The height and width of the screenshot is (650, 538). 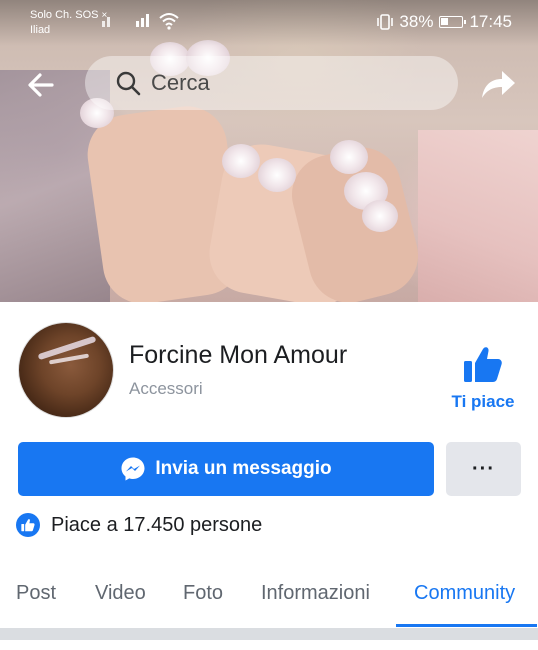 What do you see at coordinates (64, 15) in the screenshot?
I see `carrier-name: Solo Ch. SOS` at bounding box center [64, 15].